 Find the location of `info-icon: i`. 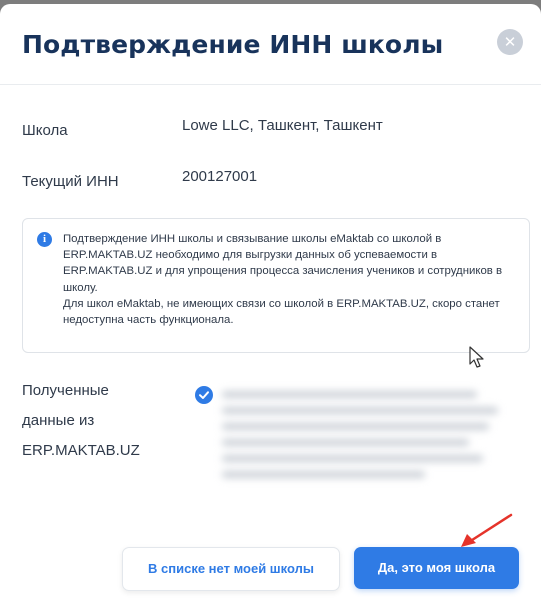

info-icon: i is located at coordinates (44, 239).